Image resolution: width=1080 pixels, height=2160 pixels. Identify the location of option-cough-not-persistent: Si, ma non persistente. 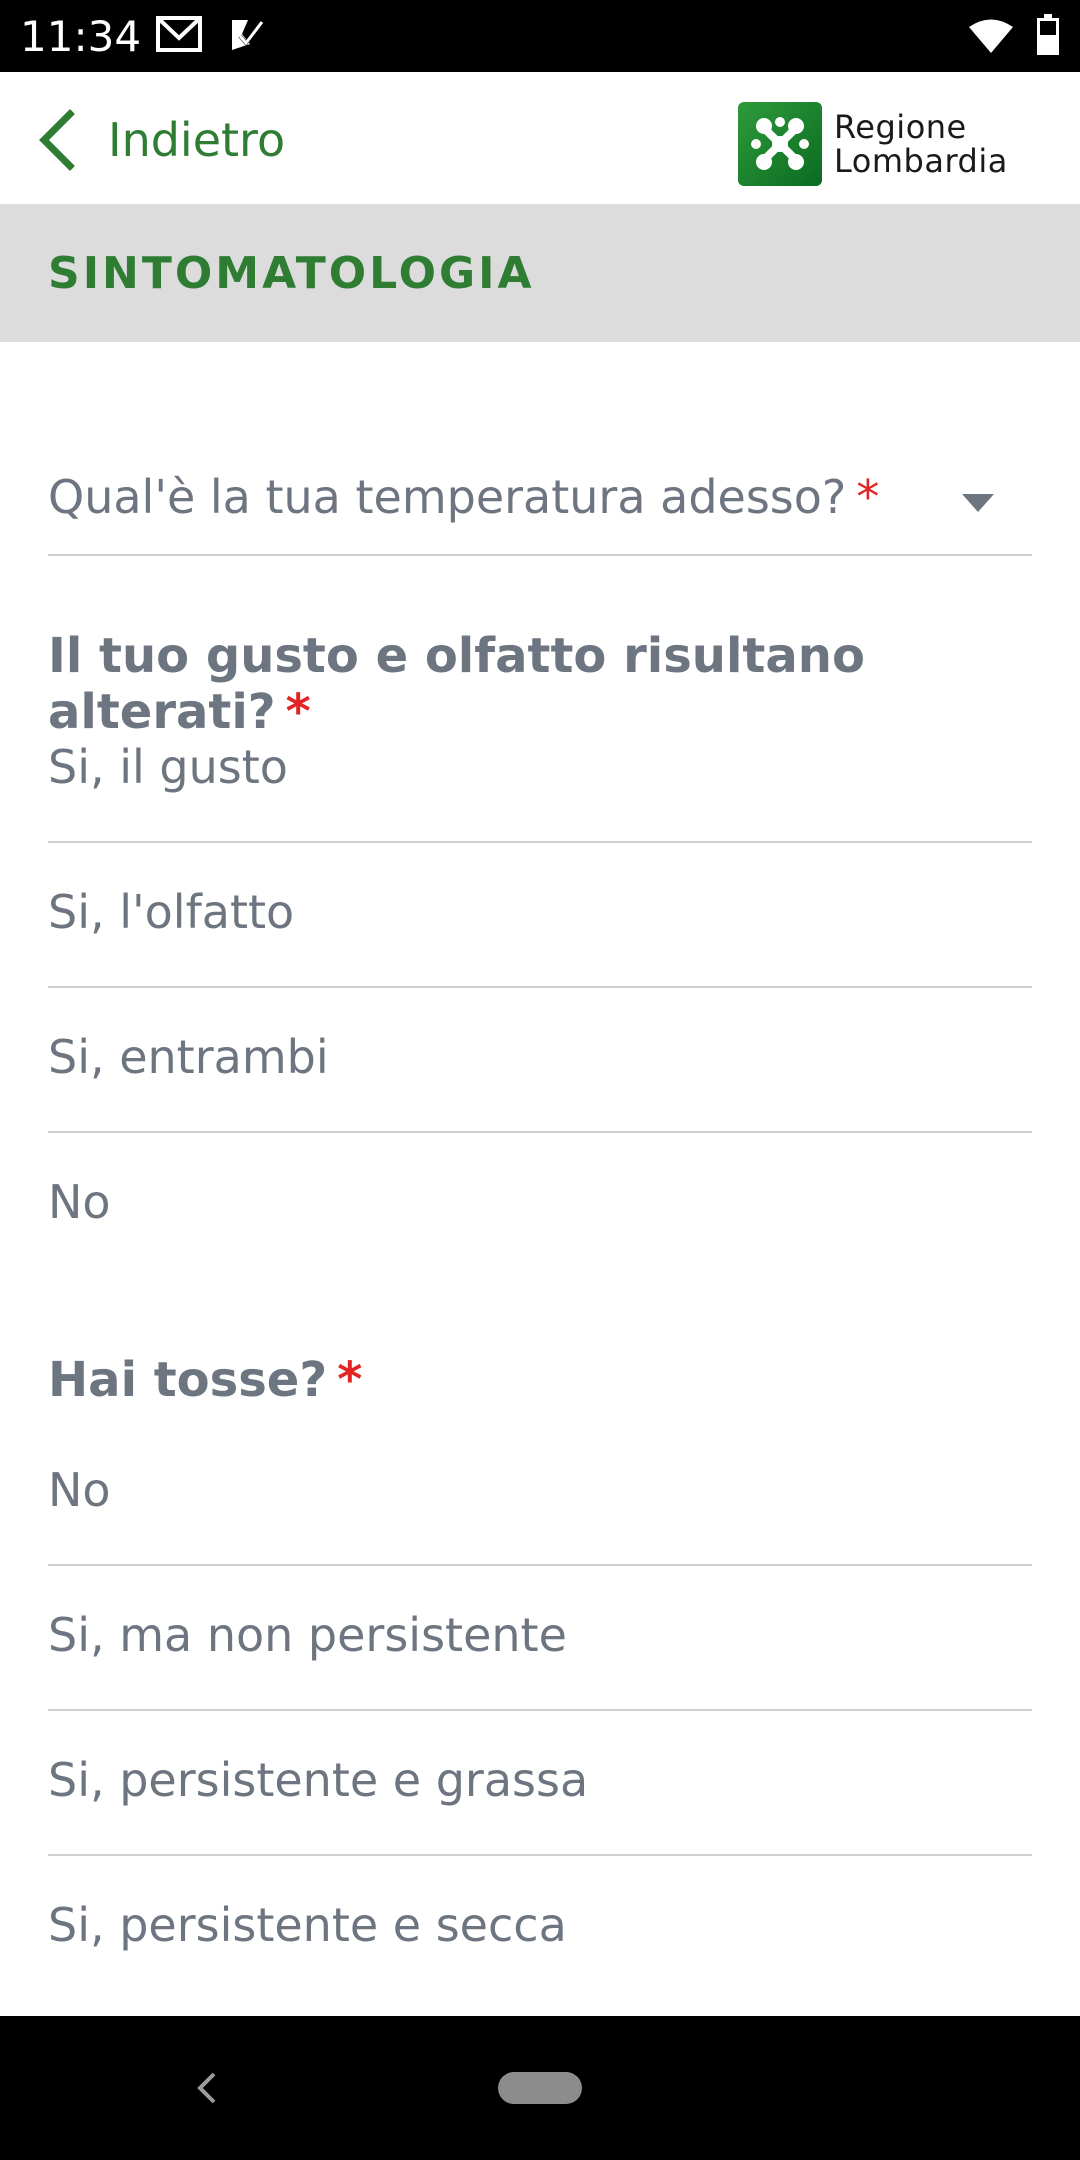
(540, 1638).